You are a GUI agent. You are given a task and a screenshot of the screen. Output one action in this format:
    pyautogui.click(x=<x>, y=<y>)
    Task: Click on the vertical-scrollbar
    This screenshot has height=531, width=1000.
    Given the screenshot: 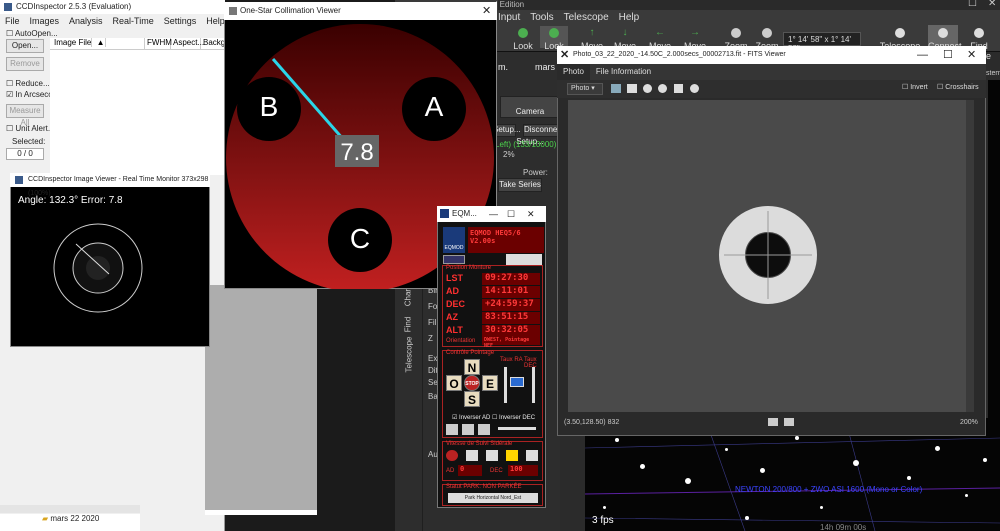 What is the action you would take?
    pyautogui.click(x=970, y=256)
    